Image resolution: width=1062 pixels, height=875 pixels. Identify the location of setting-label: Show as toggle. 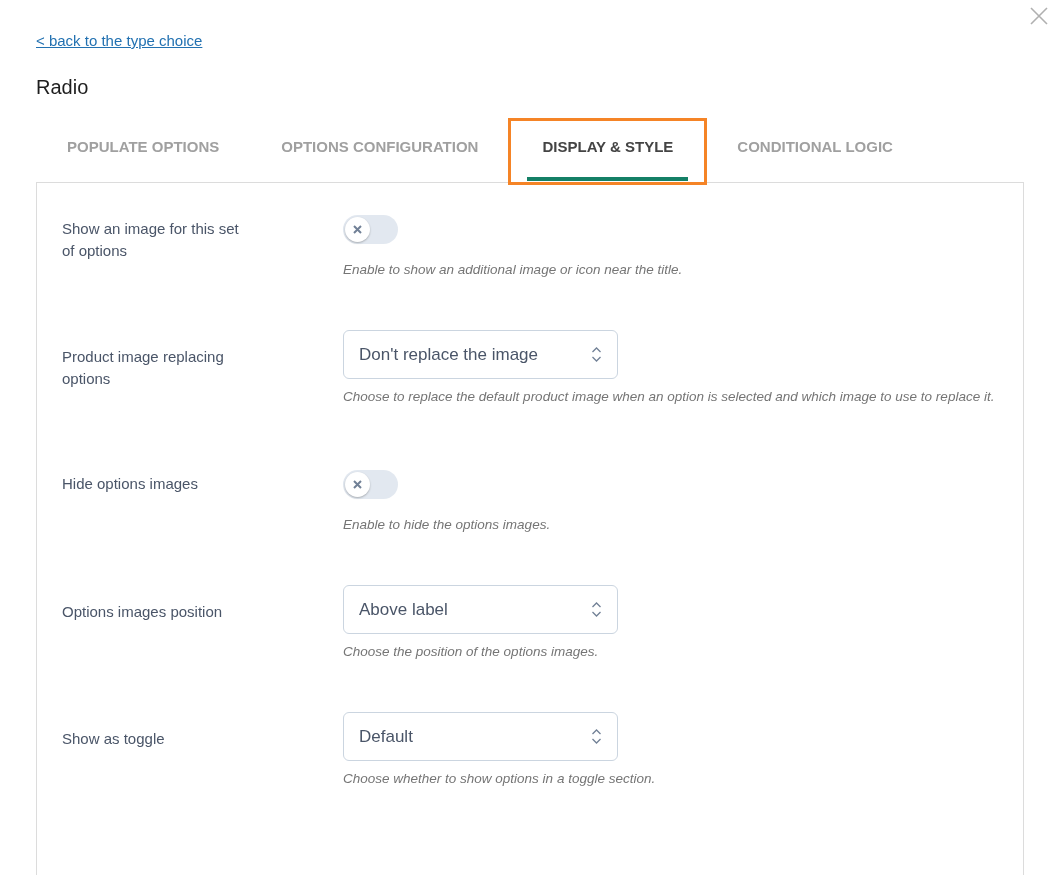
(114, 739).